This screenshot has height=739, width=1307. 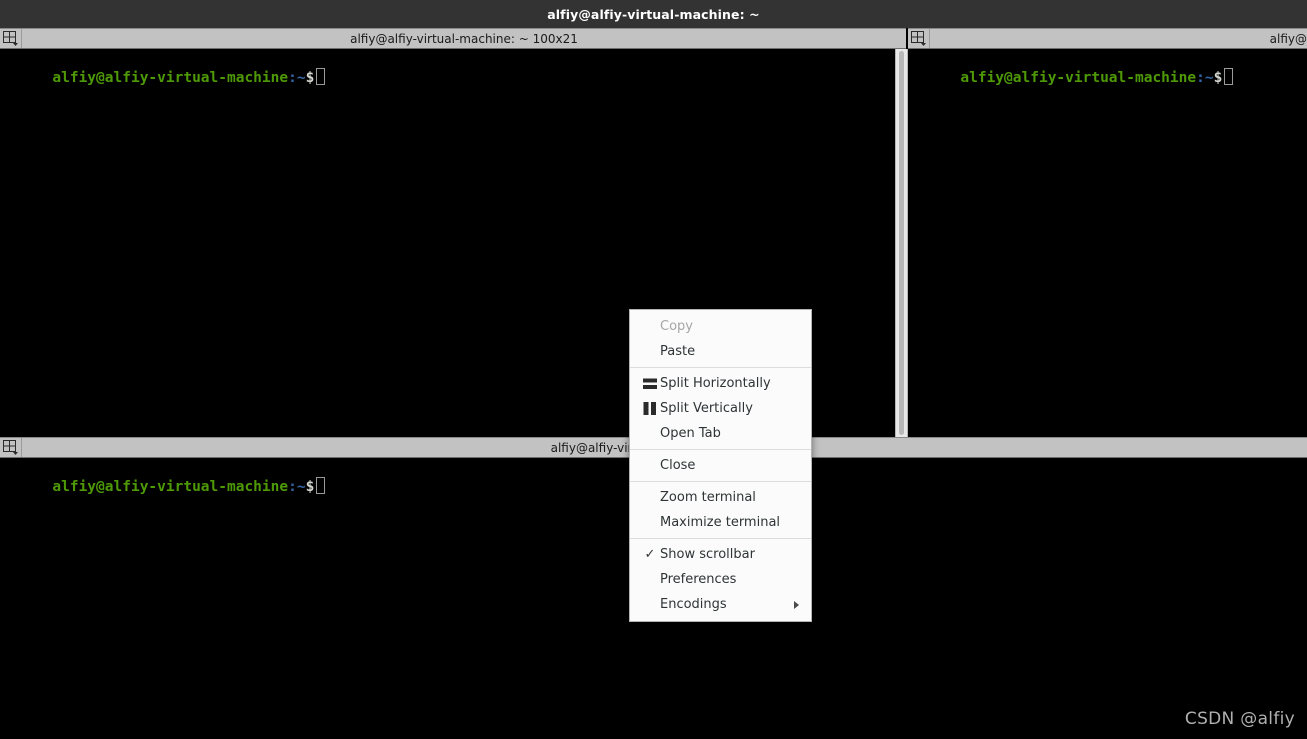 I want to click on menu-item-label: Split Vertically, so click(x=706, y=408).